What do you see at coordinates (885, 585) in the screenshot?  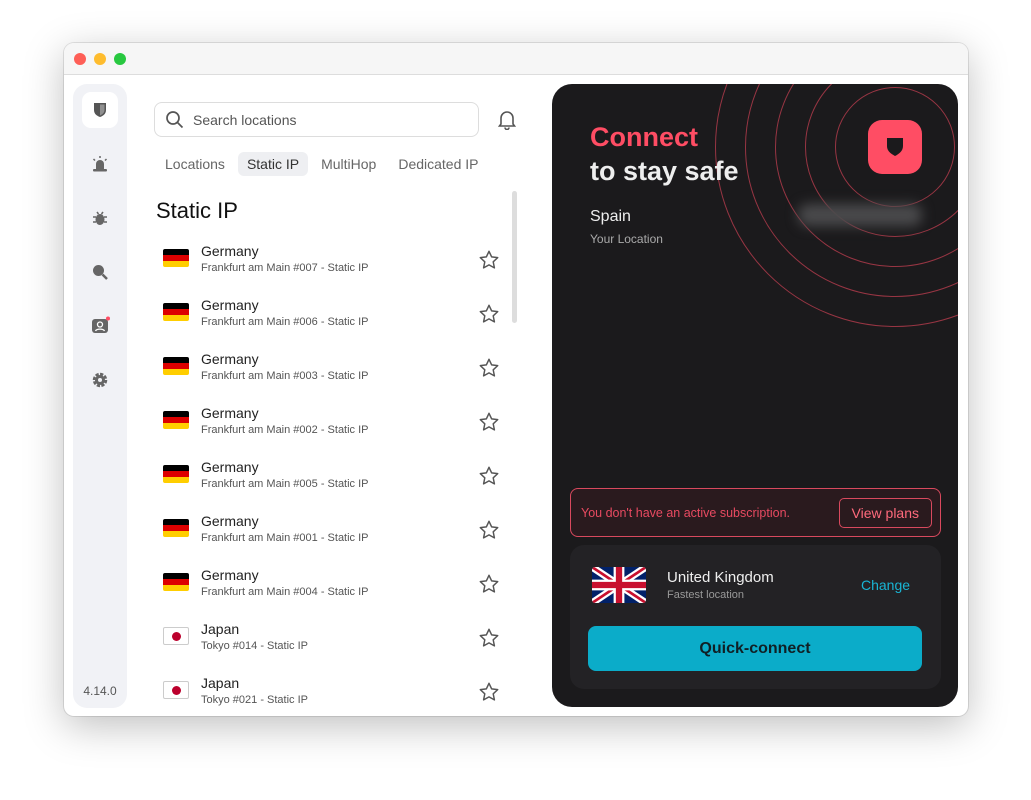 I see `change-location-button: Change` at bounding box center [885, 585].